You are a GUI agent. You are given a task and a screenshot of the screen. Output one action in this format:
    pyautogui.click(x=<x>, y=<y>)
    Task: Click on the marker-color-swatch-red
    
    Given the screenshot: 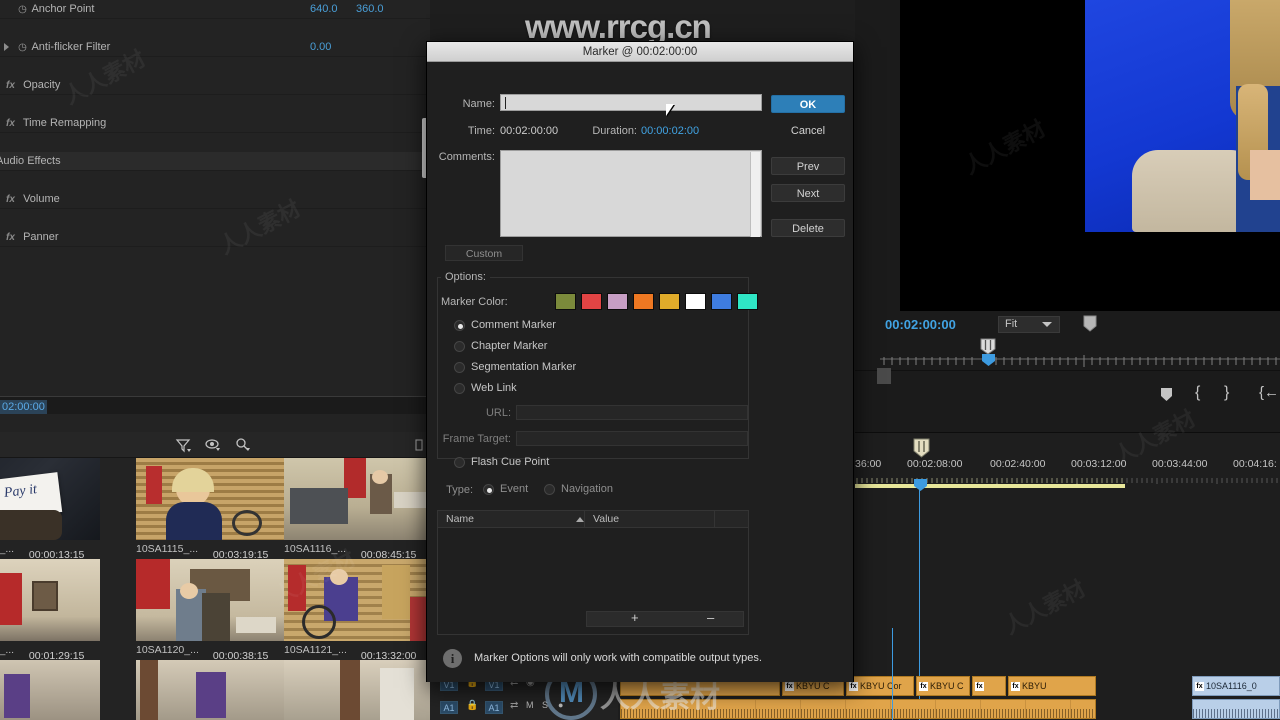 What is the action you would take?
    pyautogui.click(x=591, y=301)
    